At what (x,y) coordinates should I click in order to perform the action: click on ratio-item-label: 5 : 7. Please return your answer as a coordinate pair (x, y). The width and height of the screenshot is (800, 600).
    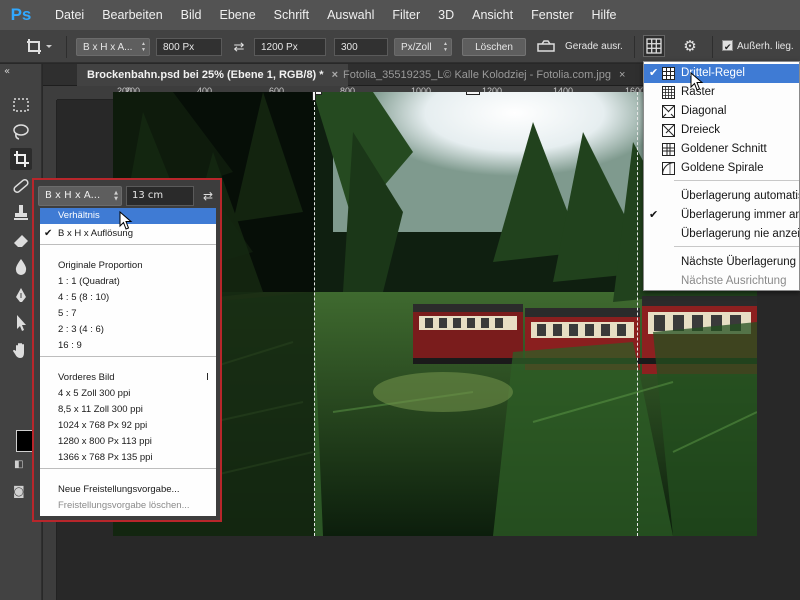
    Looking at the image, I should click on (67, 313).